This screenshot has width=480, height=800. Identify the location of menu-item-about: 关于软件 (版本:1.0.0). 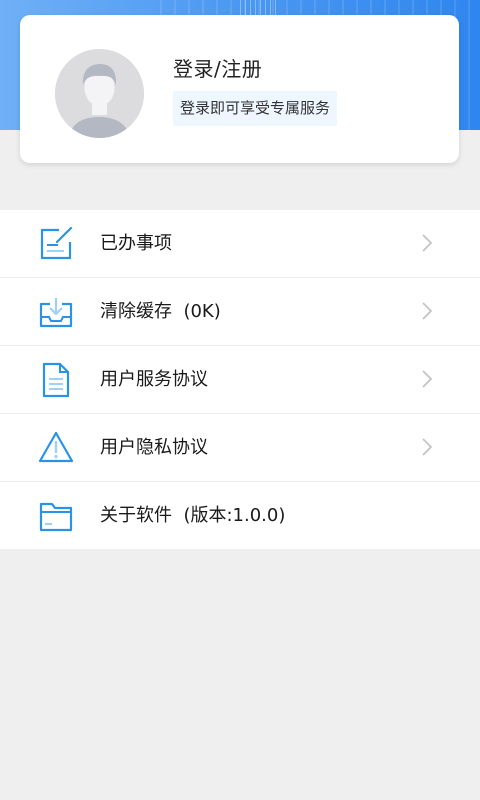
(240, 515).